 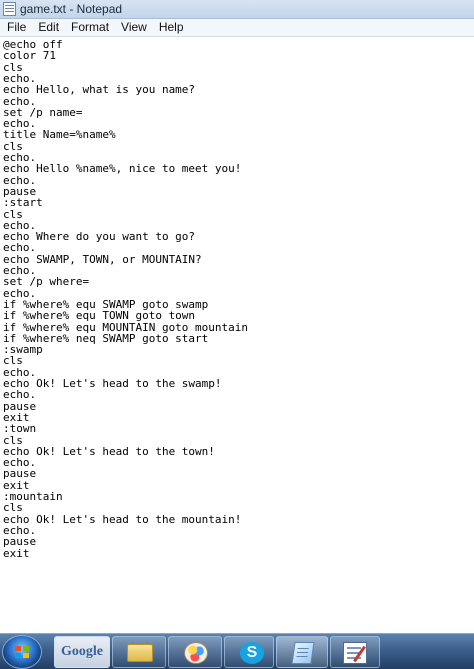 What do you see at coordinates (252, 653) in the screenshot?
I see `skype-icon: S` at bounding box center [252, 653].